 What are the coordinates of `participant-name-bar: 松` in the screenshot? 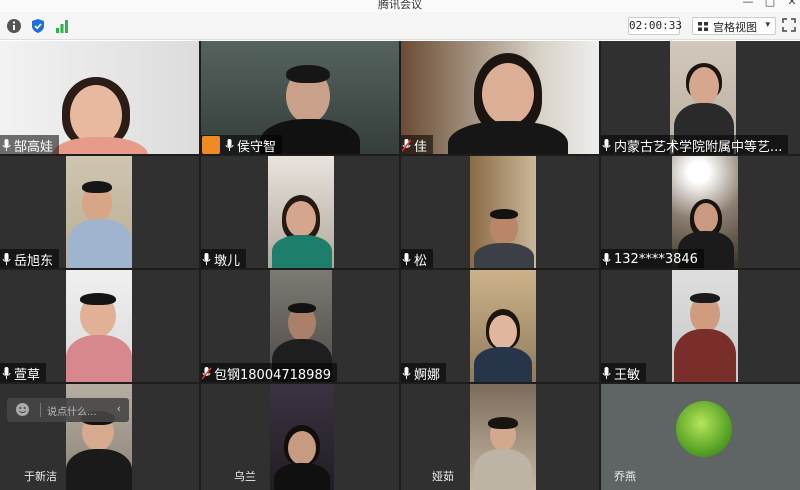 It's located at (417, 259).